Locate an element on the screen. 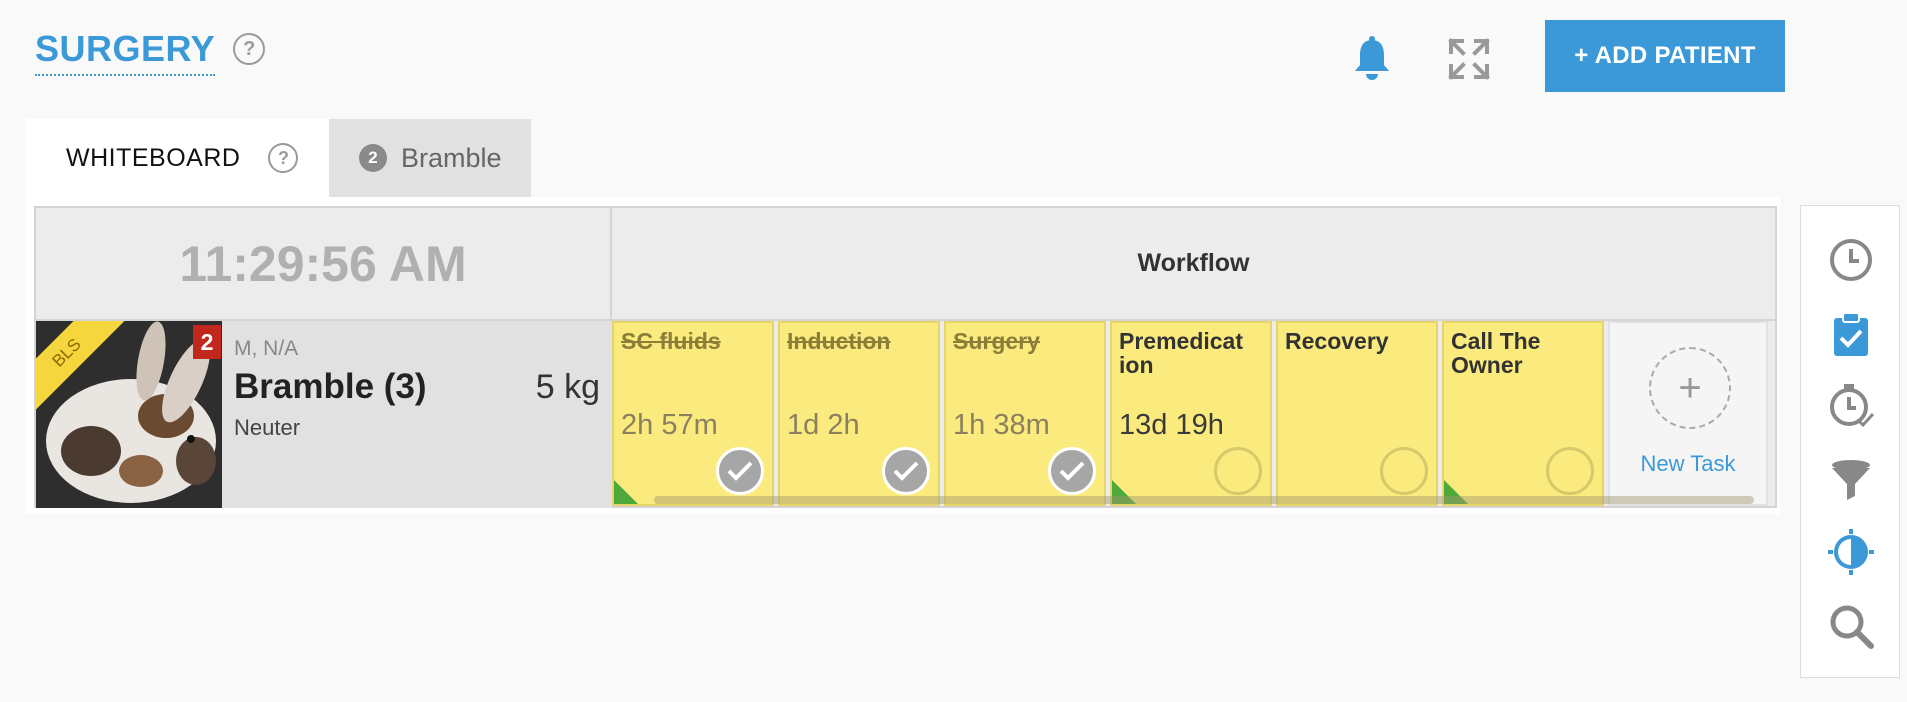  task-card: Call The Owner is located at coordinates (1523, 413).